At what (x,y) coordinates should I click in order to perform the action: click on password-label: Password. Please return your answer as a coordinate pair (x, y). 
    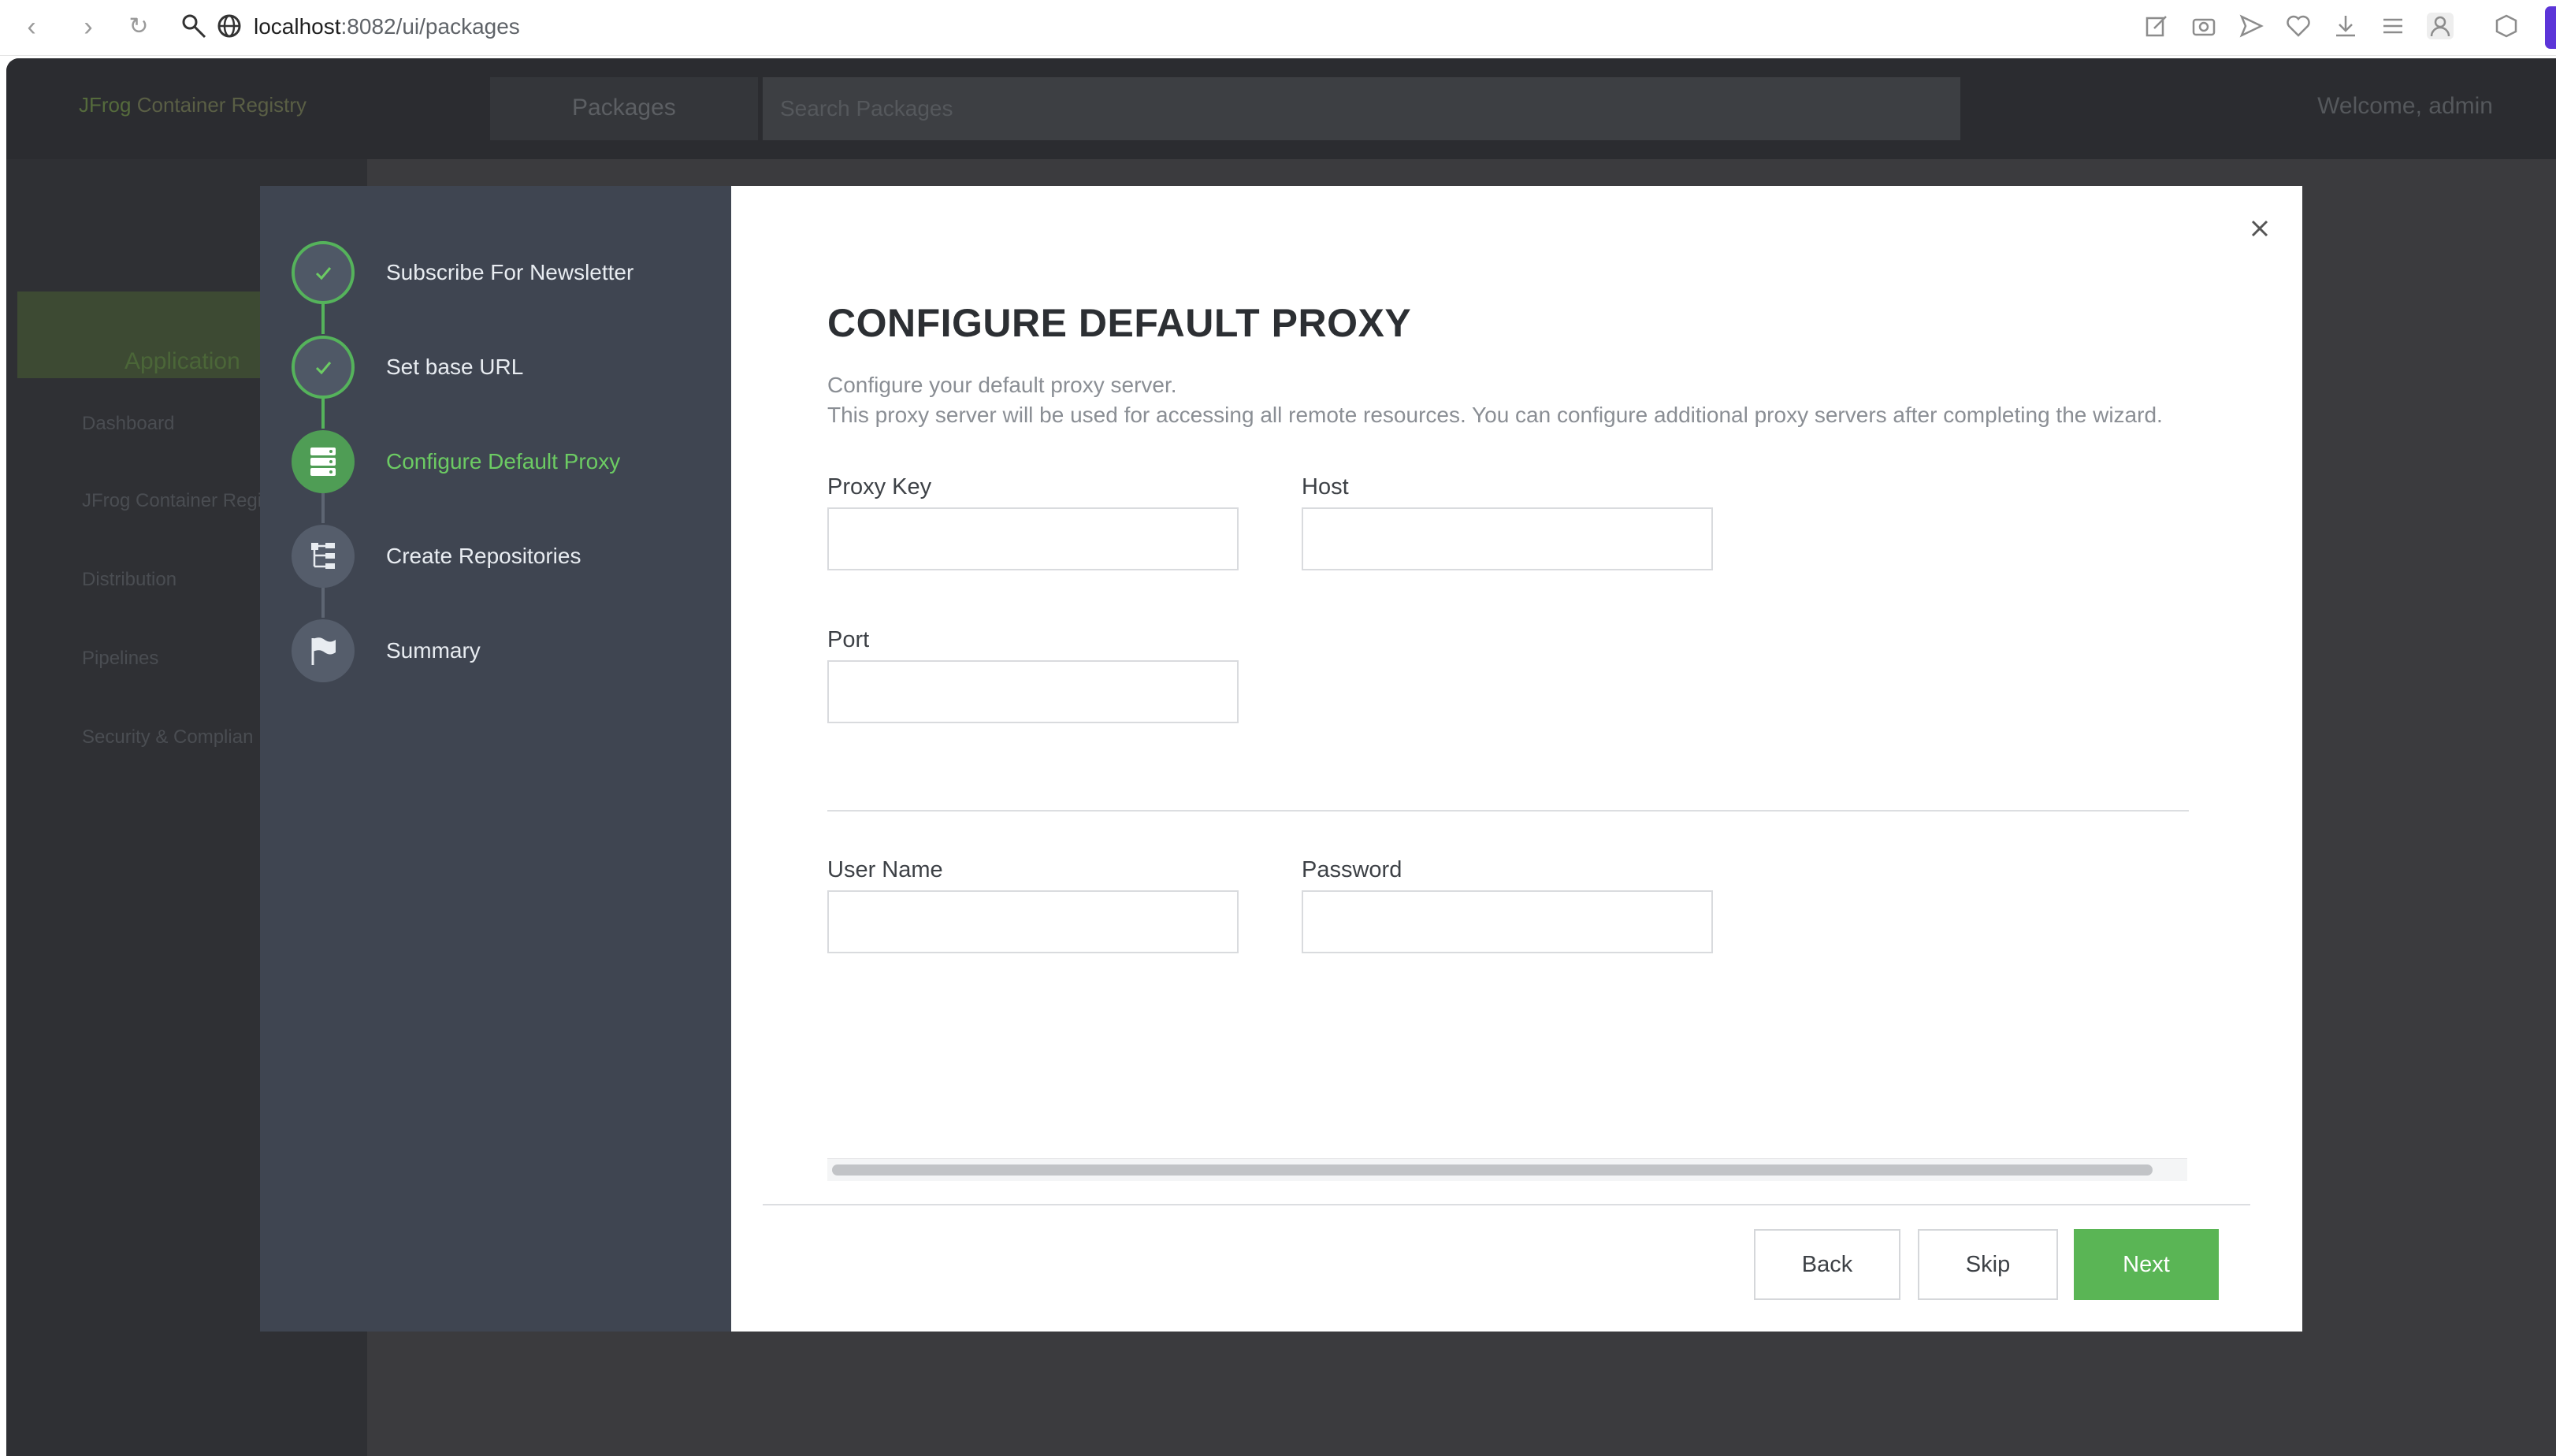
    Looking at the image, I should click on (1352, 869).